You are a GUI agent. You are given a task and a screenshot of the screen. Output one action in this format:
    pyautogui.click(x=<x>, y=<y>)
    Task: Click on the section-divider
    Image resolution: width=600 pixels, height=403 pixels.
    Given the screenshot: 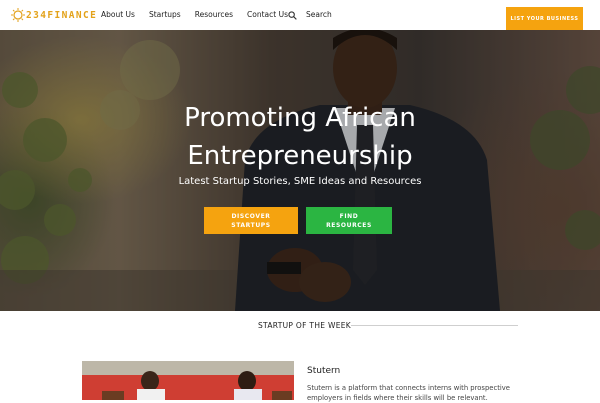 What is the action you would take?
    pyautogui.click(x=434, y=325)
    